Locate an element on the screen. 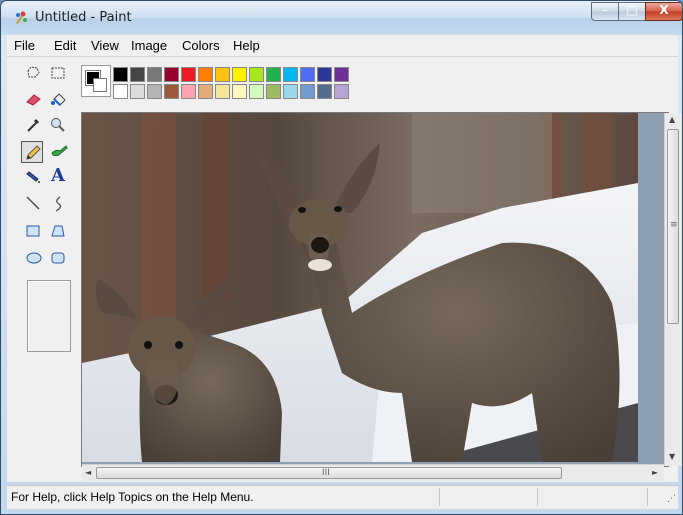 The image size is (683, 515). tool-rounded-rectangle is located at coordinates (59, 259).